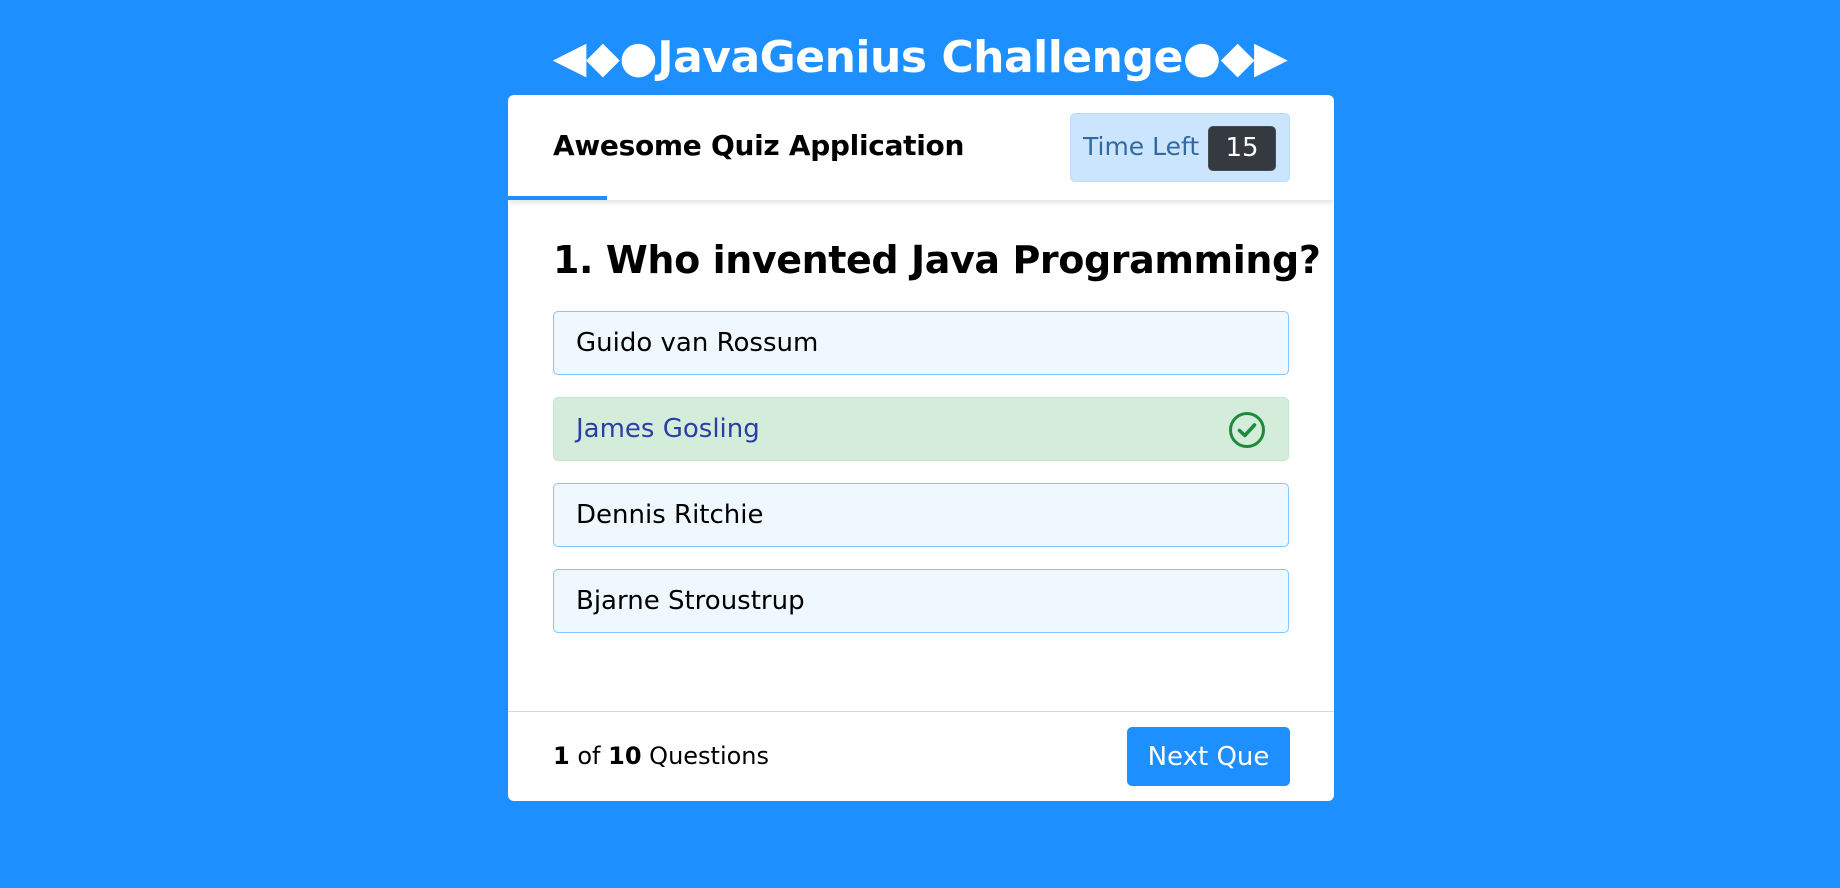 Image resolution: width=1840 pixels, height=888 pixels. Describe the element at coordinates (921, 429) in the screenshot. I see `option-item-correct: James Gosling` at that location.